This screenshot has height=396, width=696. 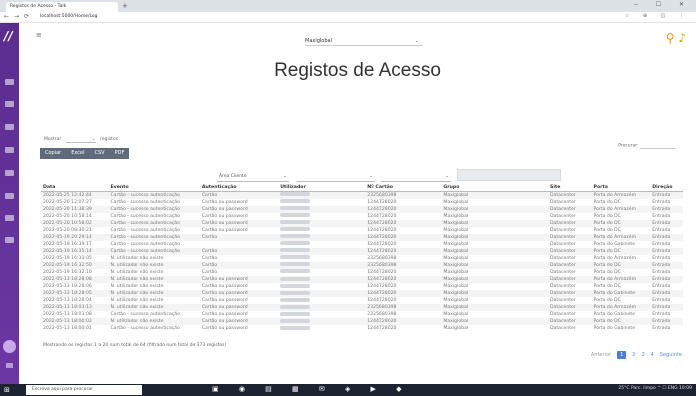 What do you see at coordinates (655, 388) in the screenshot?
I see `system-tray: 25°C Parc. limpo ^ ☐ ENG 10:09` at bounding box center [655, 388].